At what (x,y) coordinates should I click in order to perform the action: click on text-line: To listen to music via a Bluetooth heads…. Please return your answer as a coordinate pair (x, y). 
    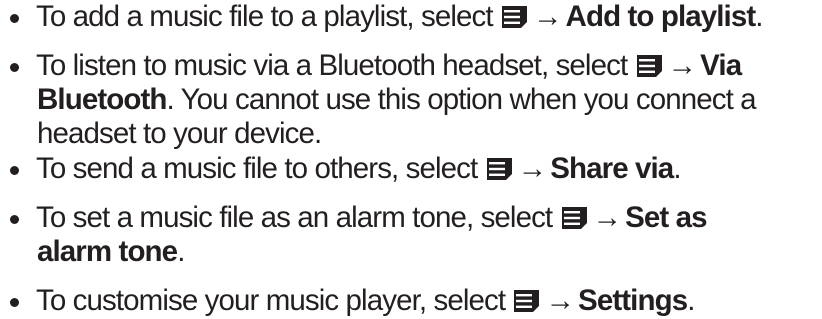
    Looking at the image, I should click on (389, 66).